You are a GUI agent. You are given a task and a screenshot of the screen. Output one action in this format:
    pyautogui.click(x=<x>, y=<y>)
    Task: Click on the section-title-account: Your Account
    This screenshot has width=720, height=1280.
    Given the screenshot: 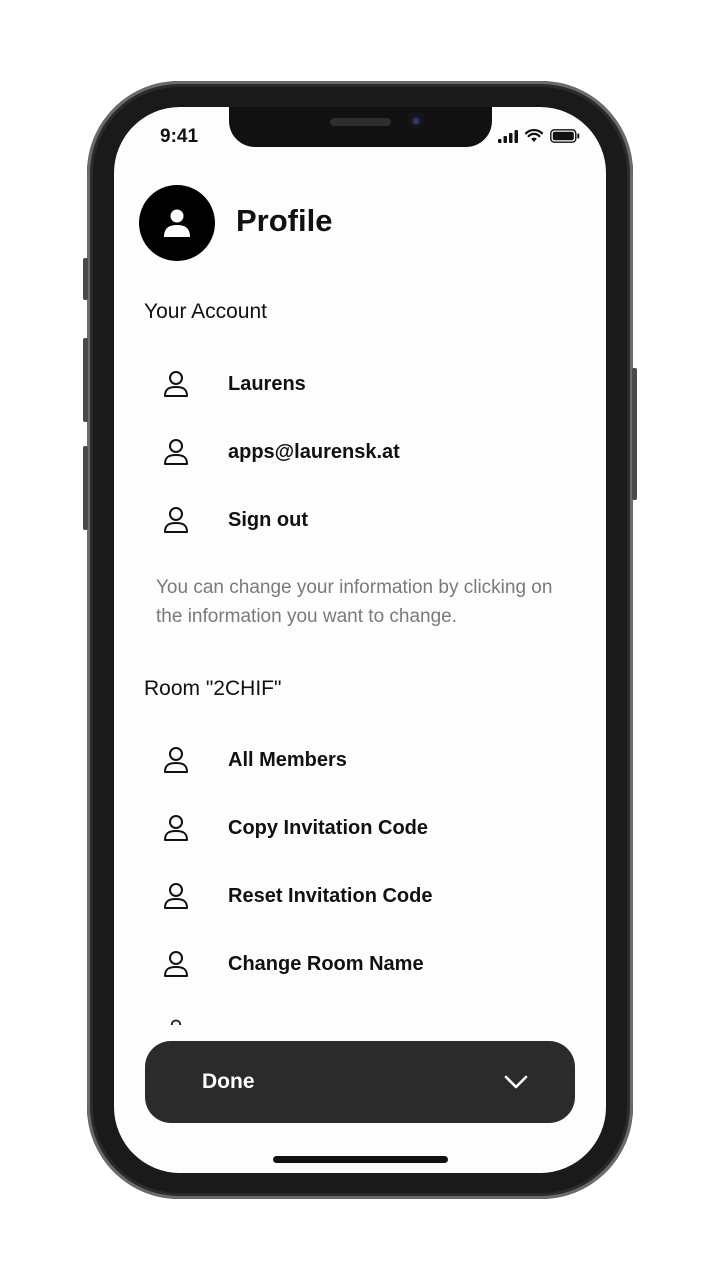 What is the action you would take?
    pyautogui.click(x=205, y=311)
    